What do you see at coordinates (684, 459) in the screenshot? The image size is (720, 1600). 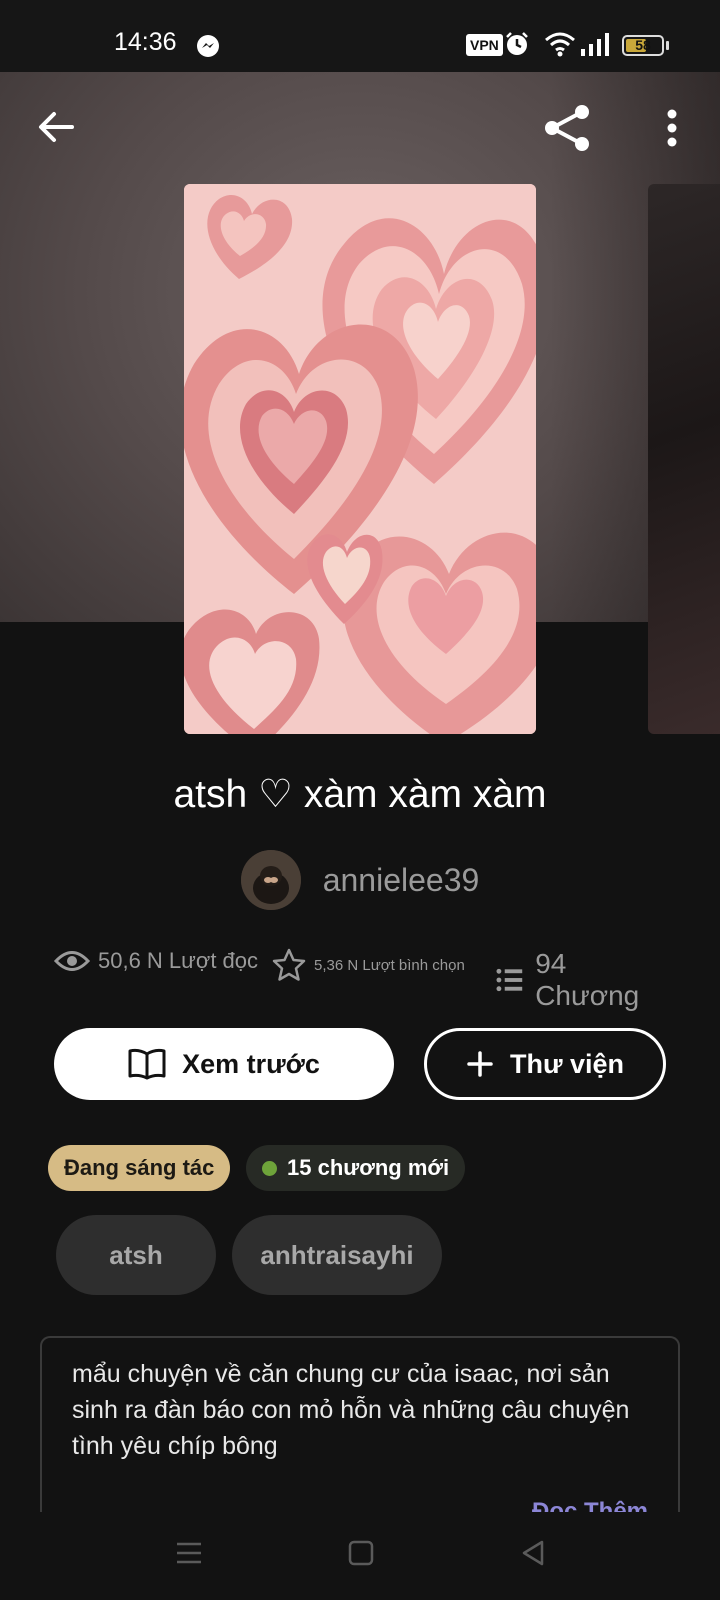 I see `next-story-cover` at bounding box center [684, 459].